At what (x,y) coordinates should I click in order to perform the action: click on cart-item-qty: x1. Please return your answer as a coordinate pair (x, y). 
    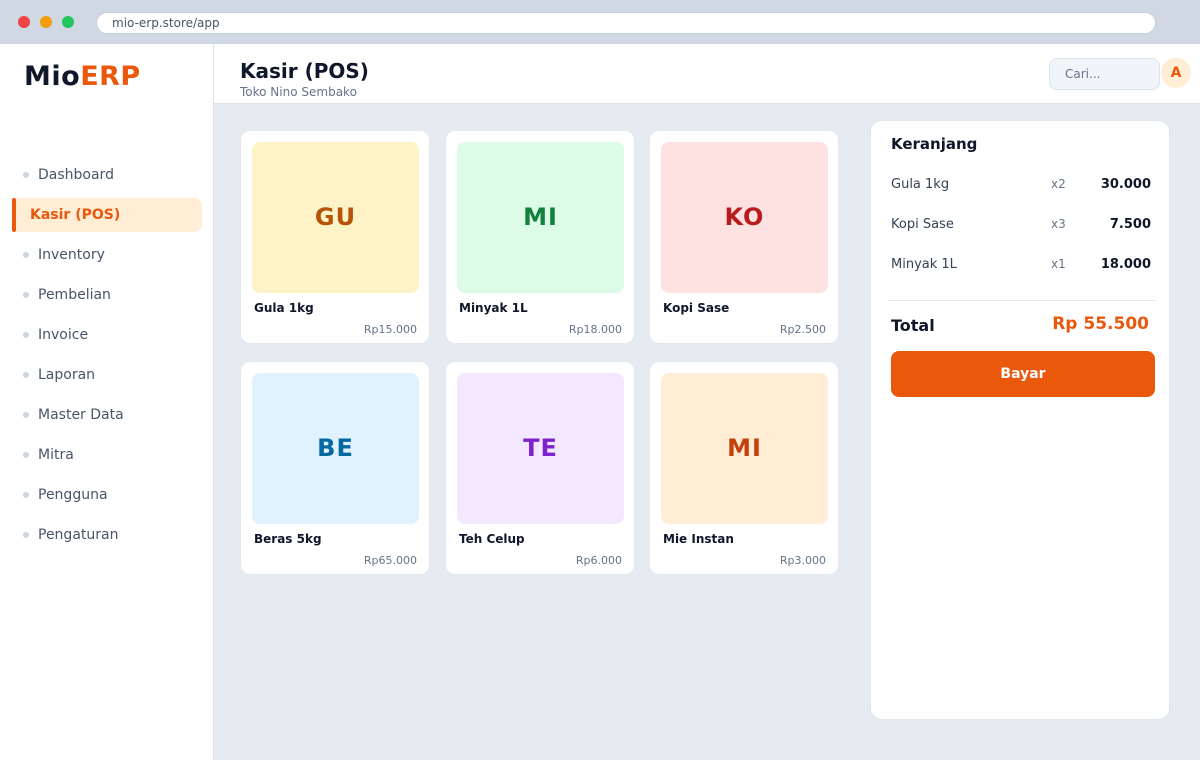
    Looking at the image, I should click on (1058, 264).